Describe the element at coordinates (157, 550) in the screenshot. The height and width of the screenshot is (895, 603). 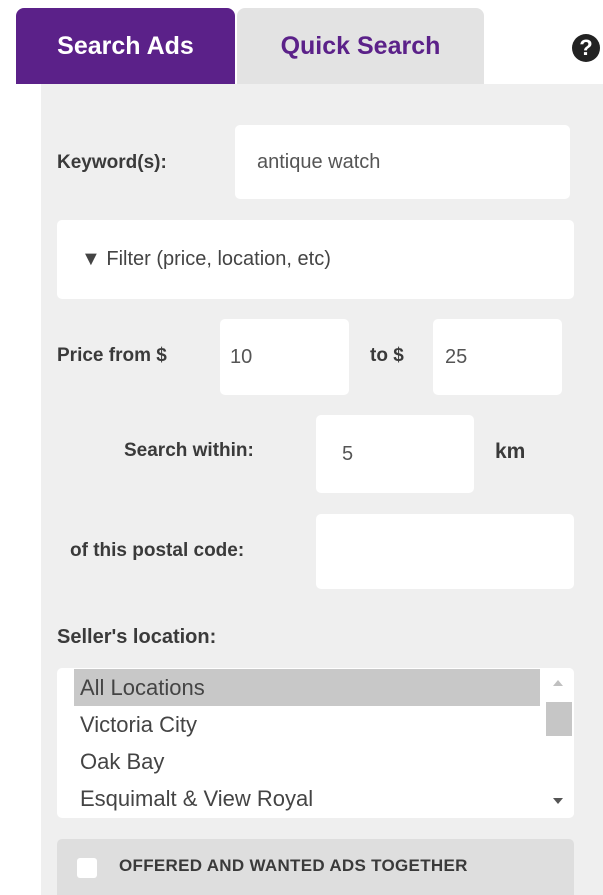
I see `postal-code-label: of this postal code:` at that location.